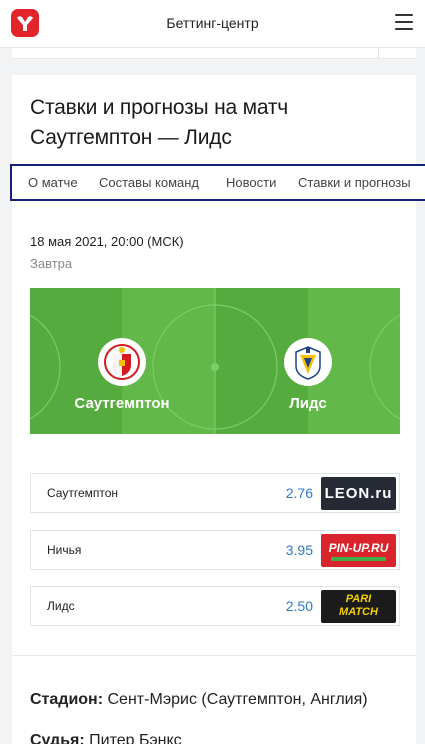 The width and height of the screenshot is (425, 744). What do you see at coordinates (57, 738) in the screenshot?
I see `referee-label: Судья:` at bounding box center [57, 738].